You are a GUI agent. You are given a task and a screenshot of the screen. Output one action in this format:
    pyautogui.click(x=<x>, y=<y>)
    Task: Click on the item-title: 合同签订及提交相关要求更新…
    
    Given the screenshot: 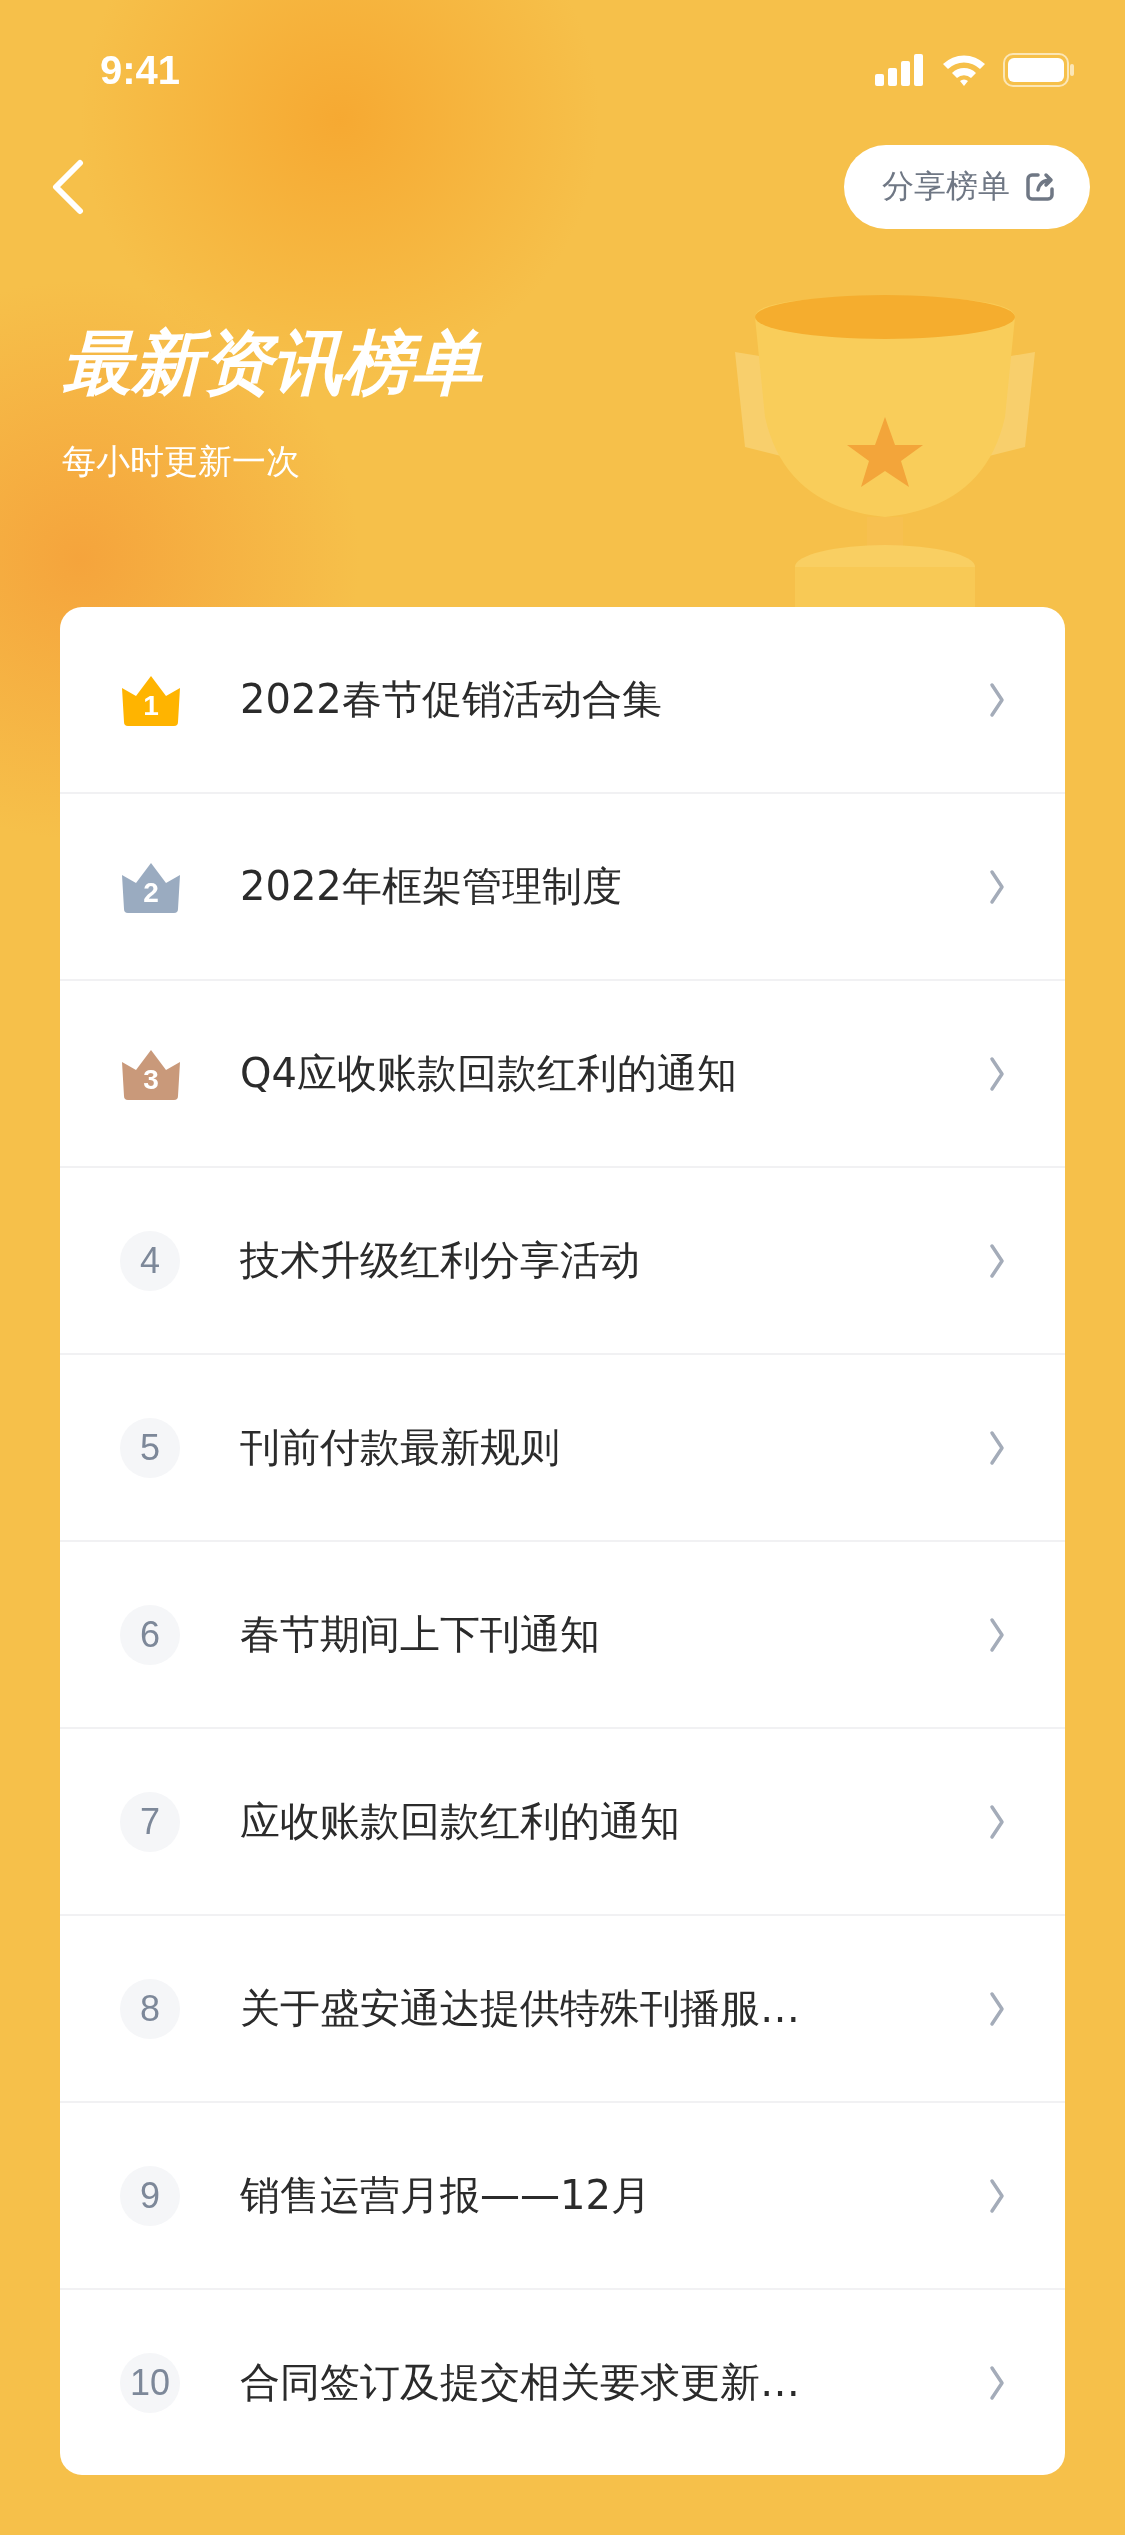 What is the action you would take?
    pyautogui.click(x=520, y=2382)
    